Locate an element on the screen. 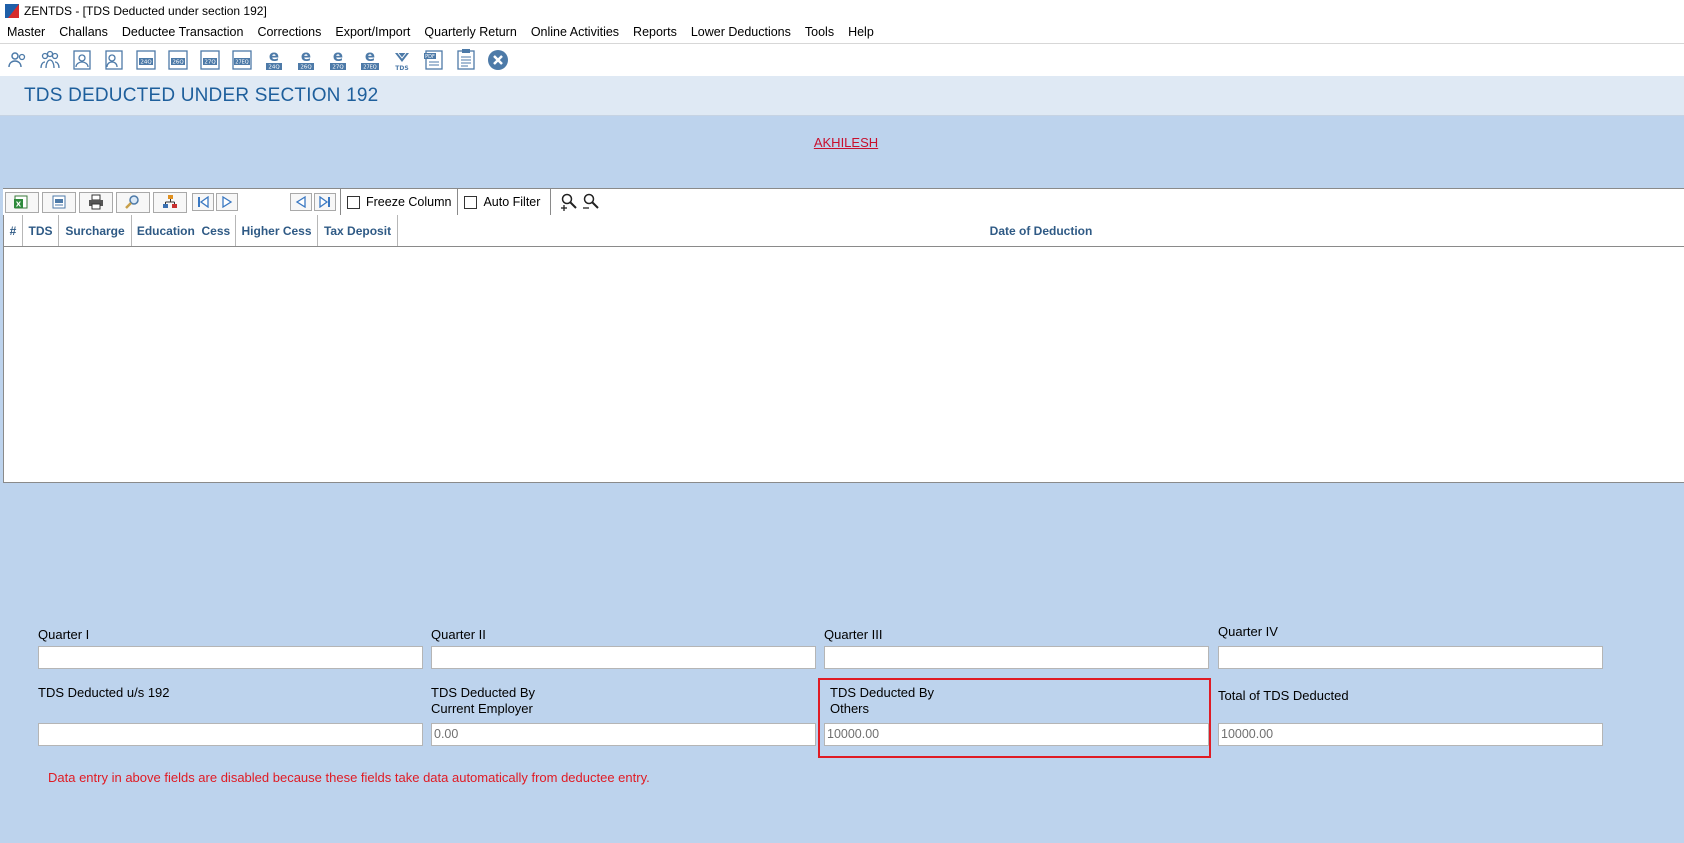  next-record-button is located at coordinates (227, 202).